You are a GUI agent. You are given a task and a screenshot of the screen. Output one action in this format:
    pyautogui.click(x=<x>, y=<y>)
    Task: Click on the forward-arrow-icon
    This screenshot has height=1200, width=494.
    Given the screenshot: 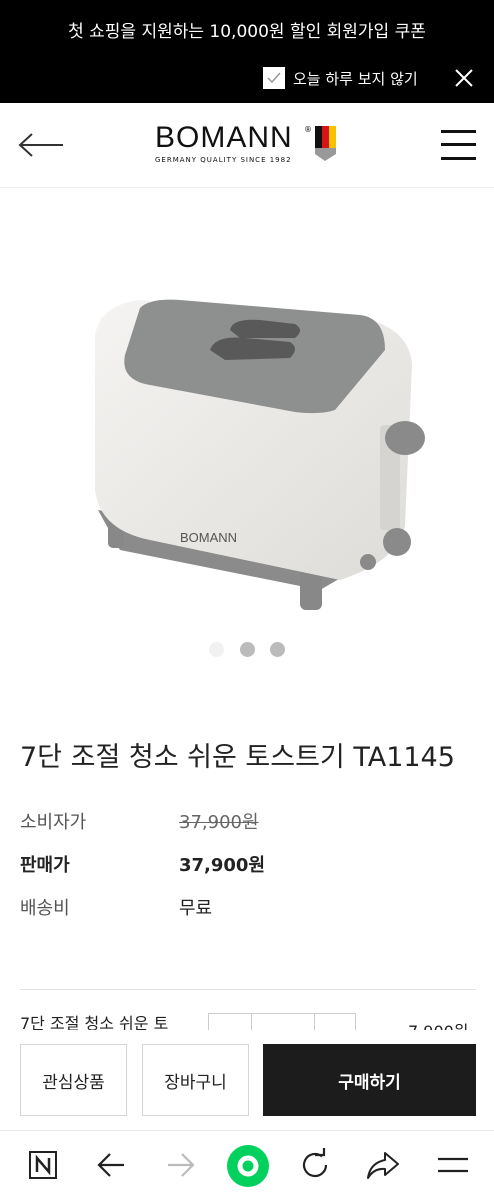 What is the action you would take?
    pyautogui.click(x=181, y=1165)
    